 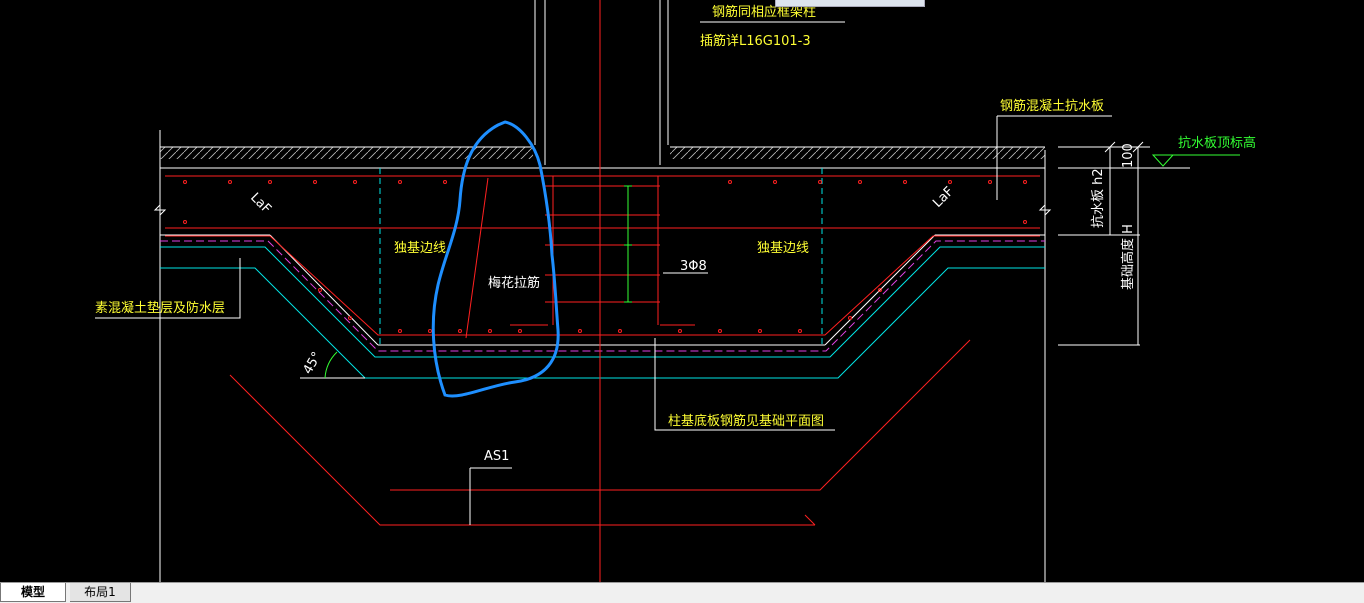 What do you see at coordinates (943, 197) in the screenshot?
I see `label-laf-right: LaF` at bounding box center [943, 197].